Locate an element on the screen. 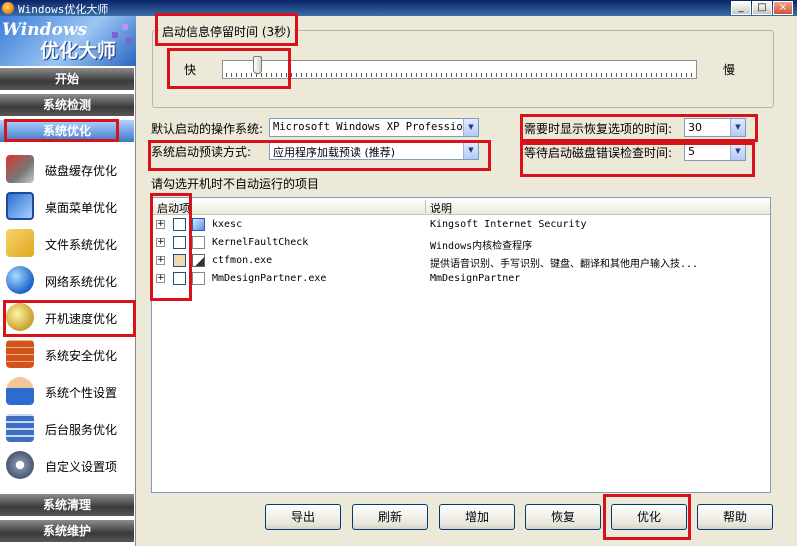  sidebar-item-services: 后台服务优化 is located at coordinates (67, 428).